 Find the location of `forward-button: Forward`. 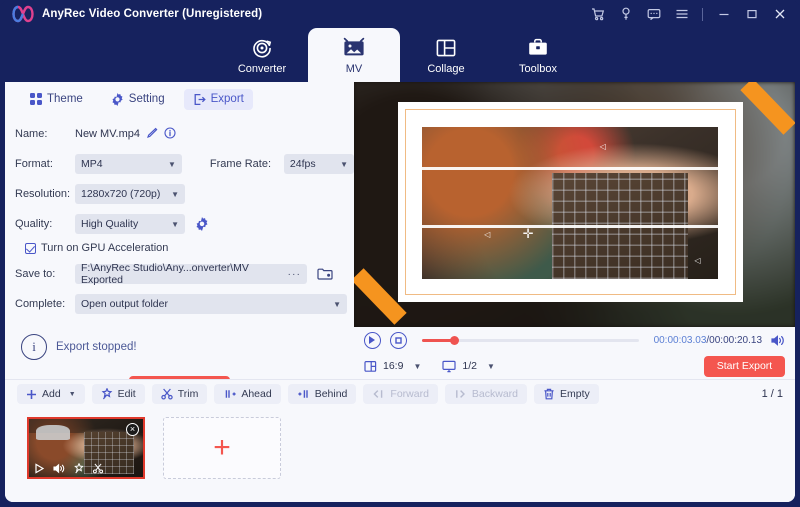

forward-button: Forward is located at coordinates (400, 394).